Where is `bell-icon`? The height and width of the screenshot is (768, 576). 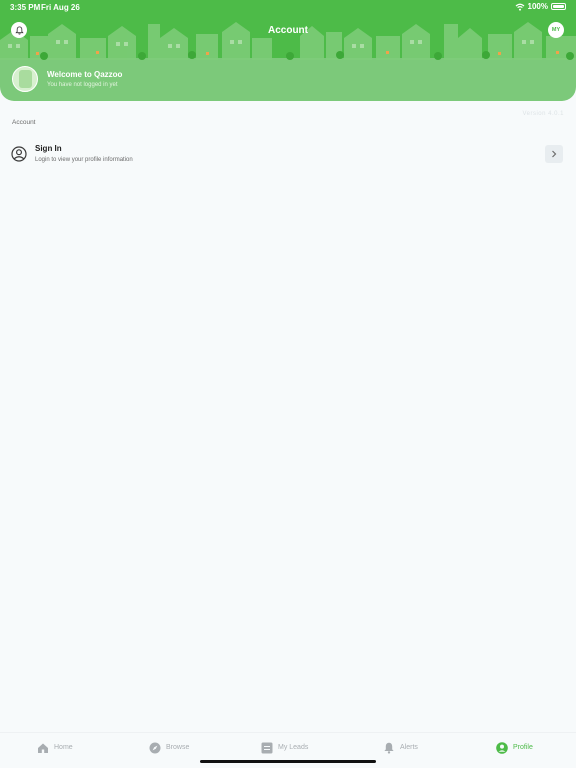
bell-icon is located at coordinates (388, 747).